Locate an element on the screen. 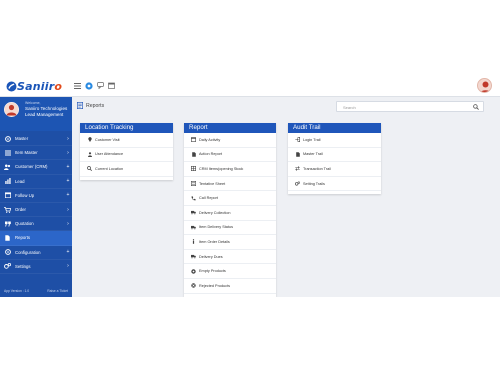  link-label: Setting Trails is located at coordinates (314, 183).